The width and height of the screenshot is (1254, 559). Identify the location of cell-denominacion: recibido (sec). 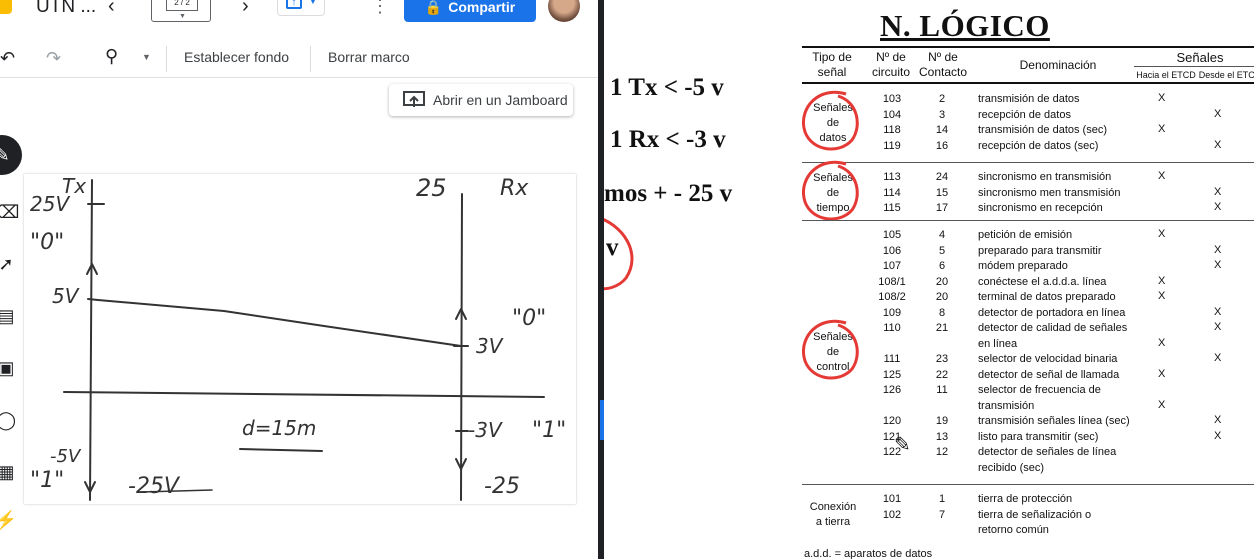
(1011, 467).